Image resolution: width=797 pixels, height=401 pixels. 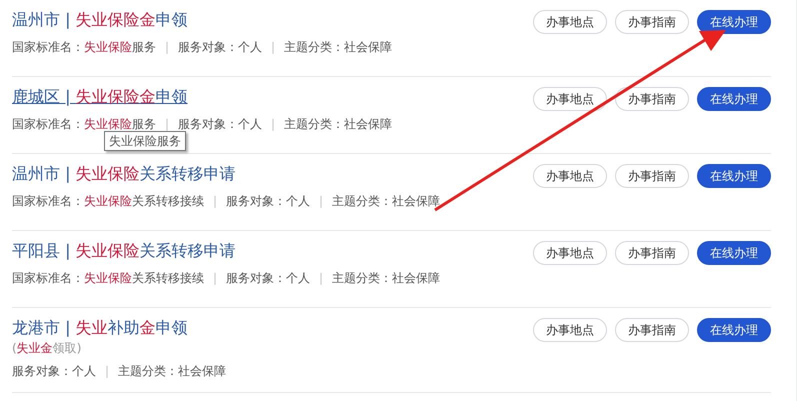 I want to click on service-title-link: 平阳县 | 失业保险关系转移申请, so click(x=124, y=251).